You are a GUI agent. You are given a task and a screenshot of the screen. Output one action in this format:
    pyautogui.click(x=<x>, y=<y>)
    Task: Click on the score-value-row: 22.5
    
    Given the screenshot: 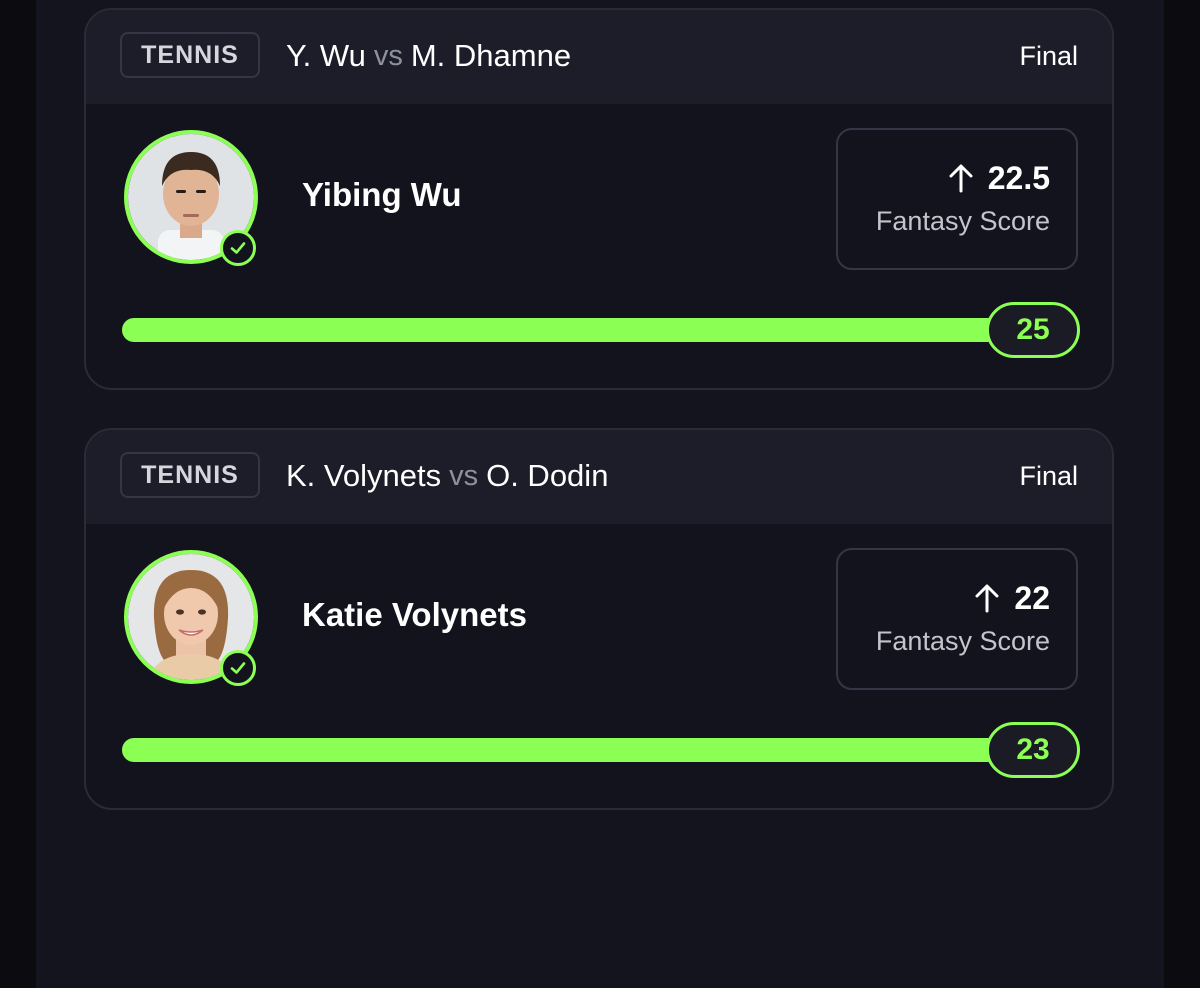 What is the action you would take?
    pyautogui.click(x=999, y=178)
    